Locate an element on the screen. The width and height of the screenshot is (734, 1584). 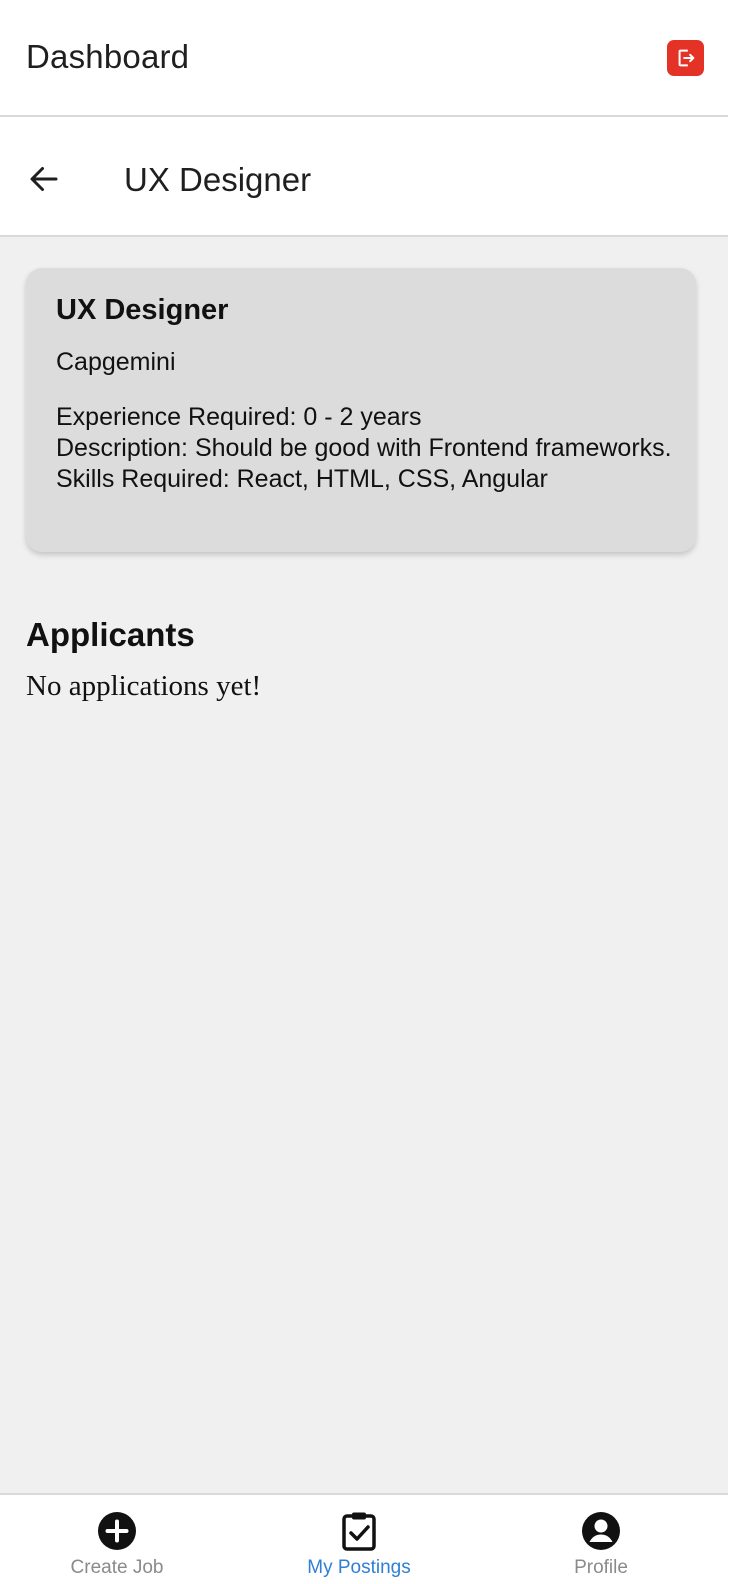
logout-button is located at coordinates (685, 58).